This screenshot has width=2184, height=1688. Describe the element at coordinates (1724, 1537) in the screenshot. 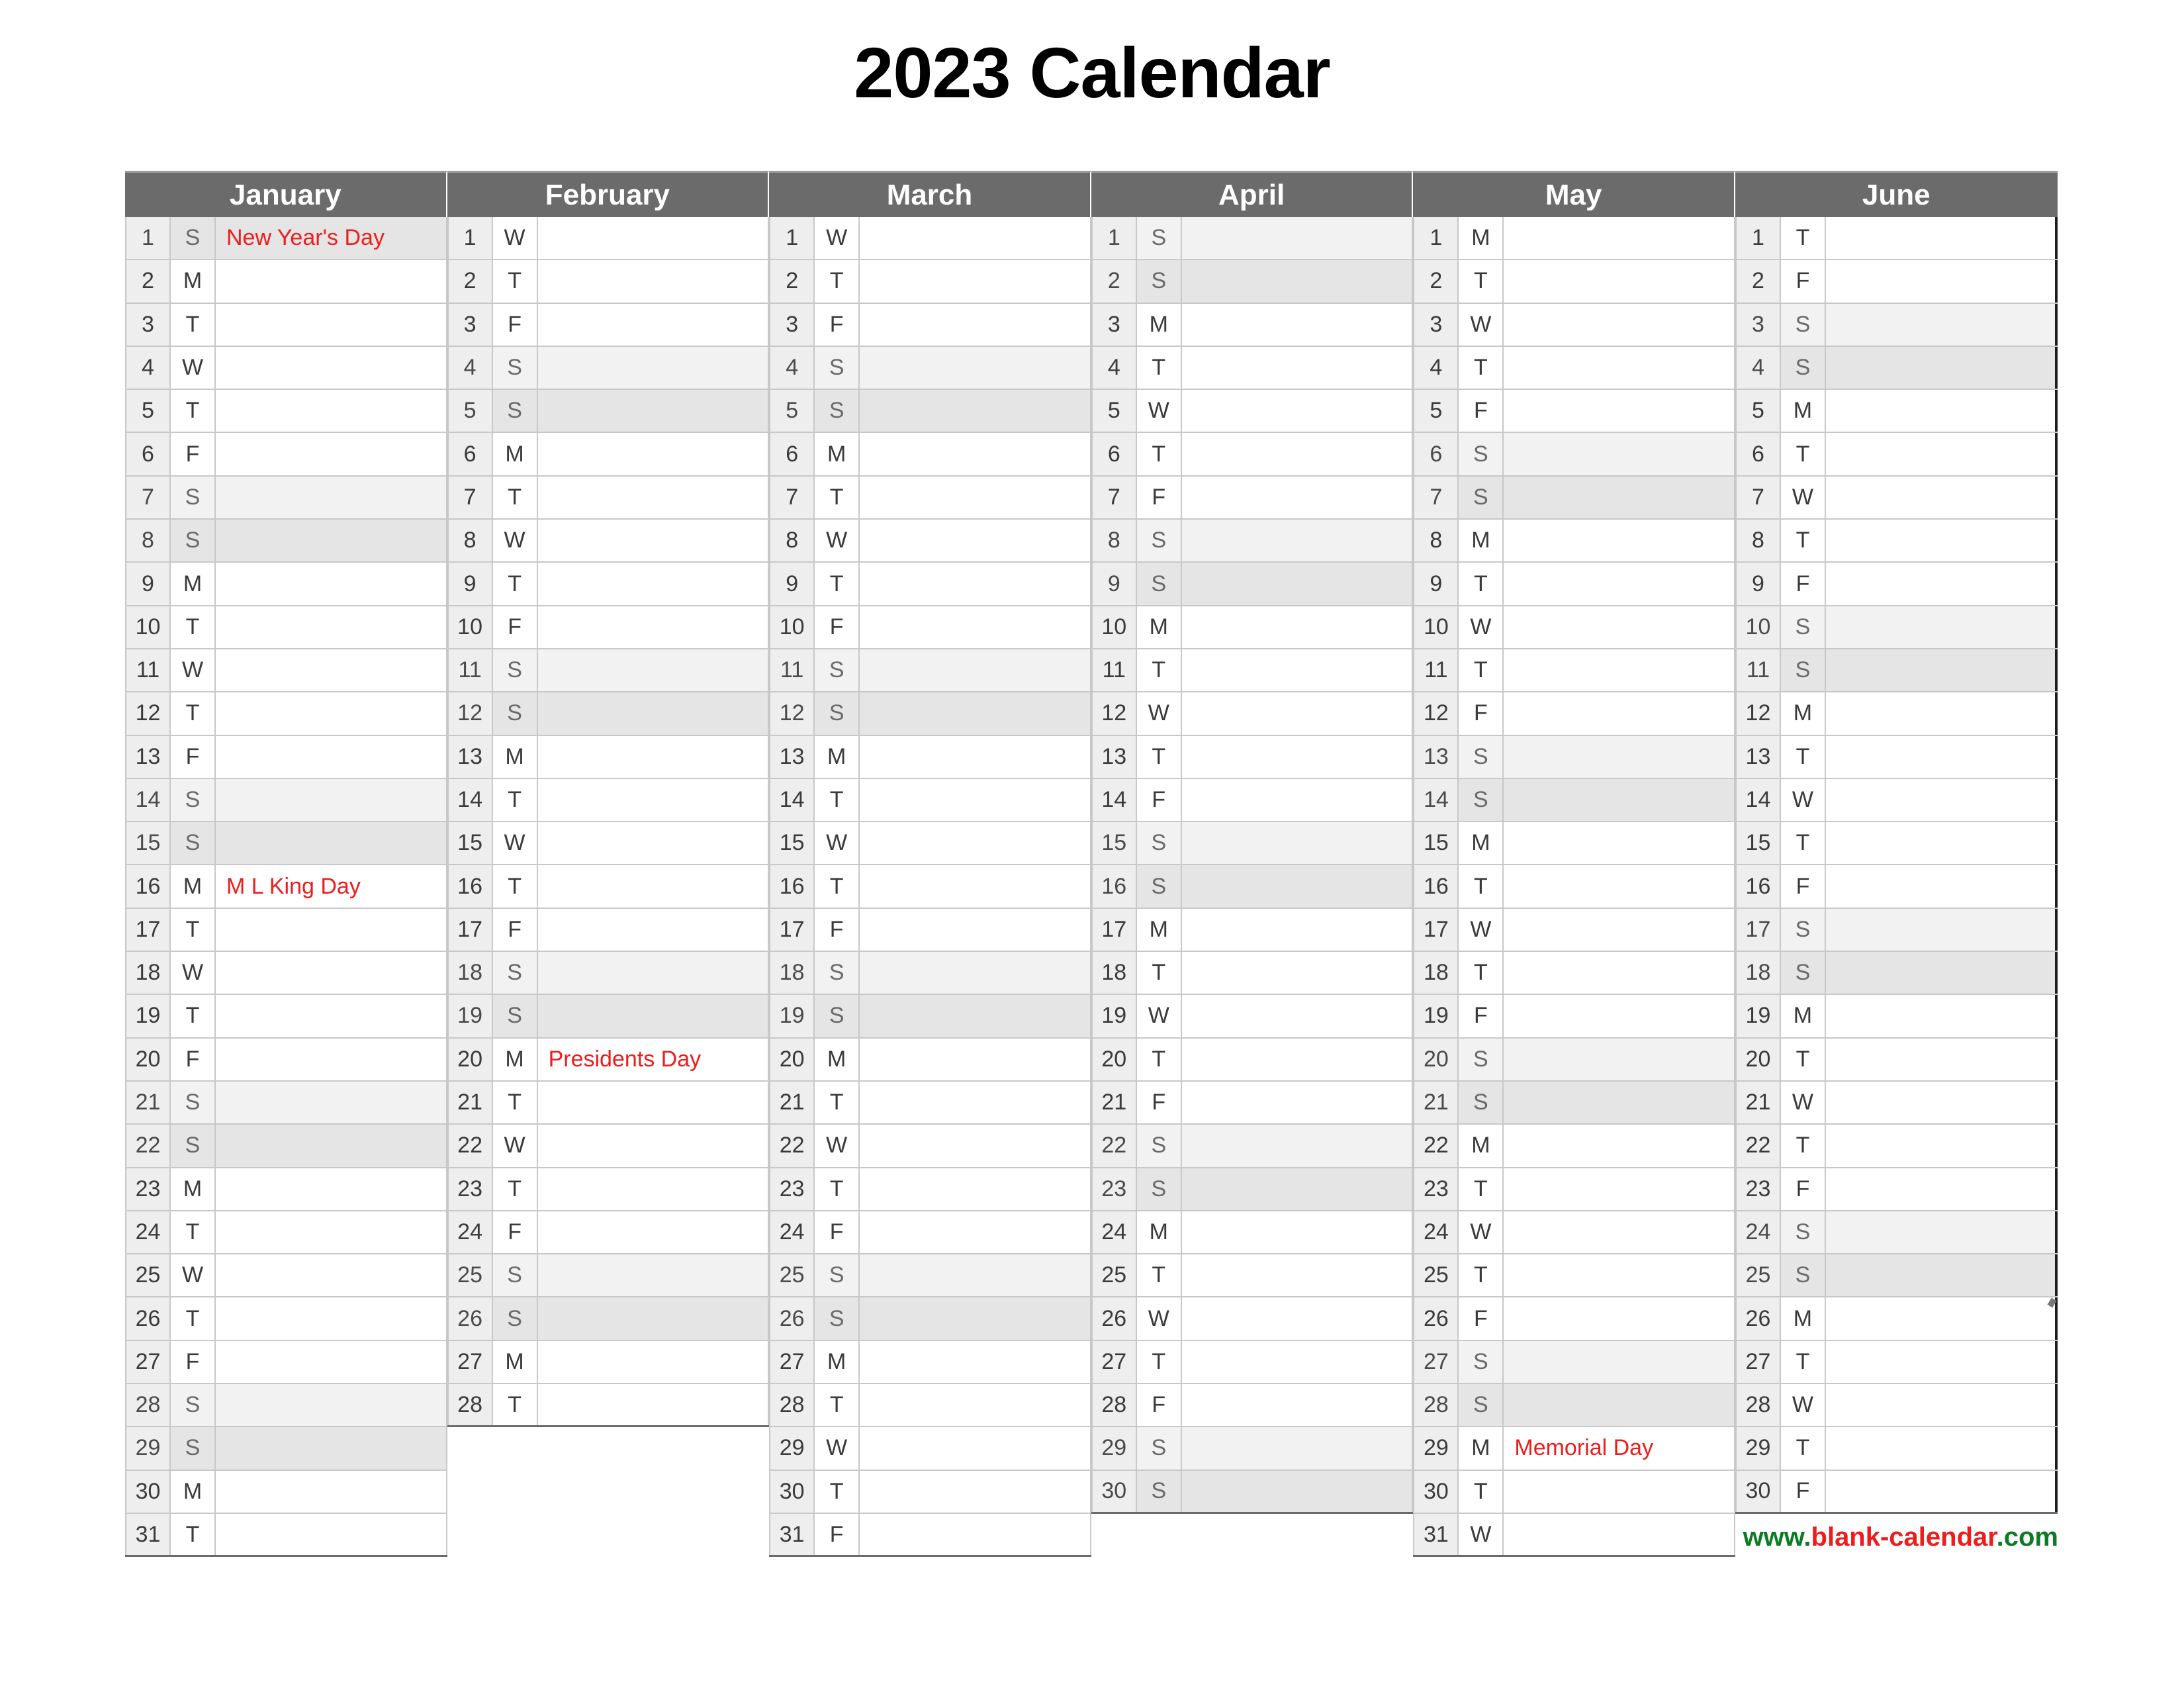

I see `site-url: www.blank-calendar.com` at that location.